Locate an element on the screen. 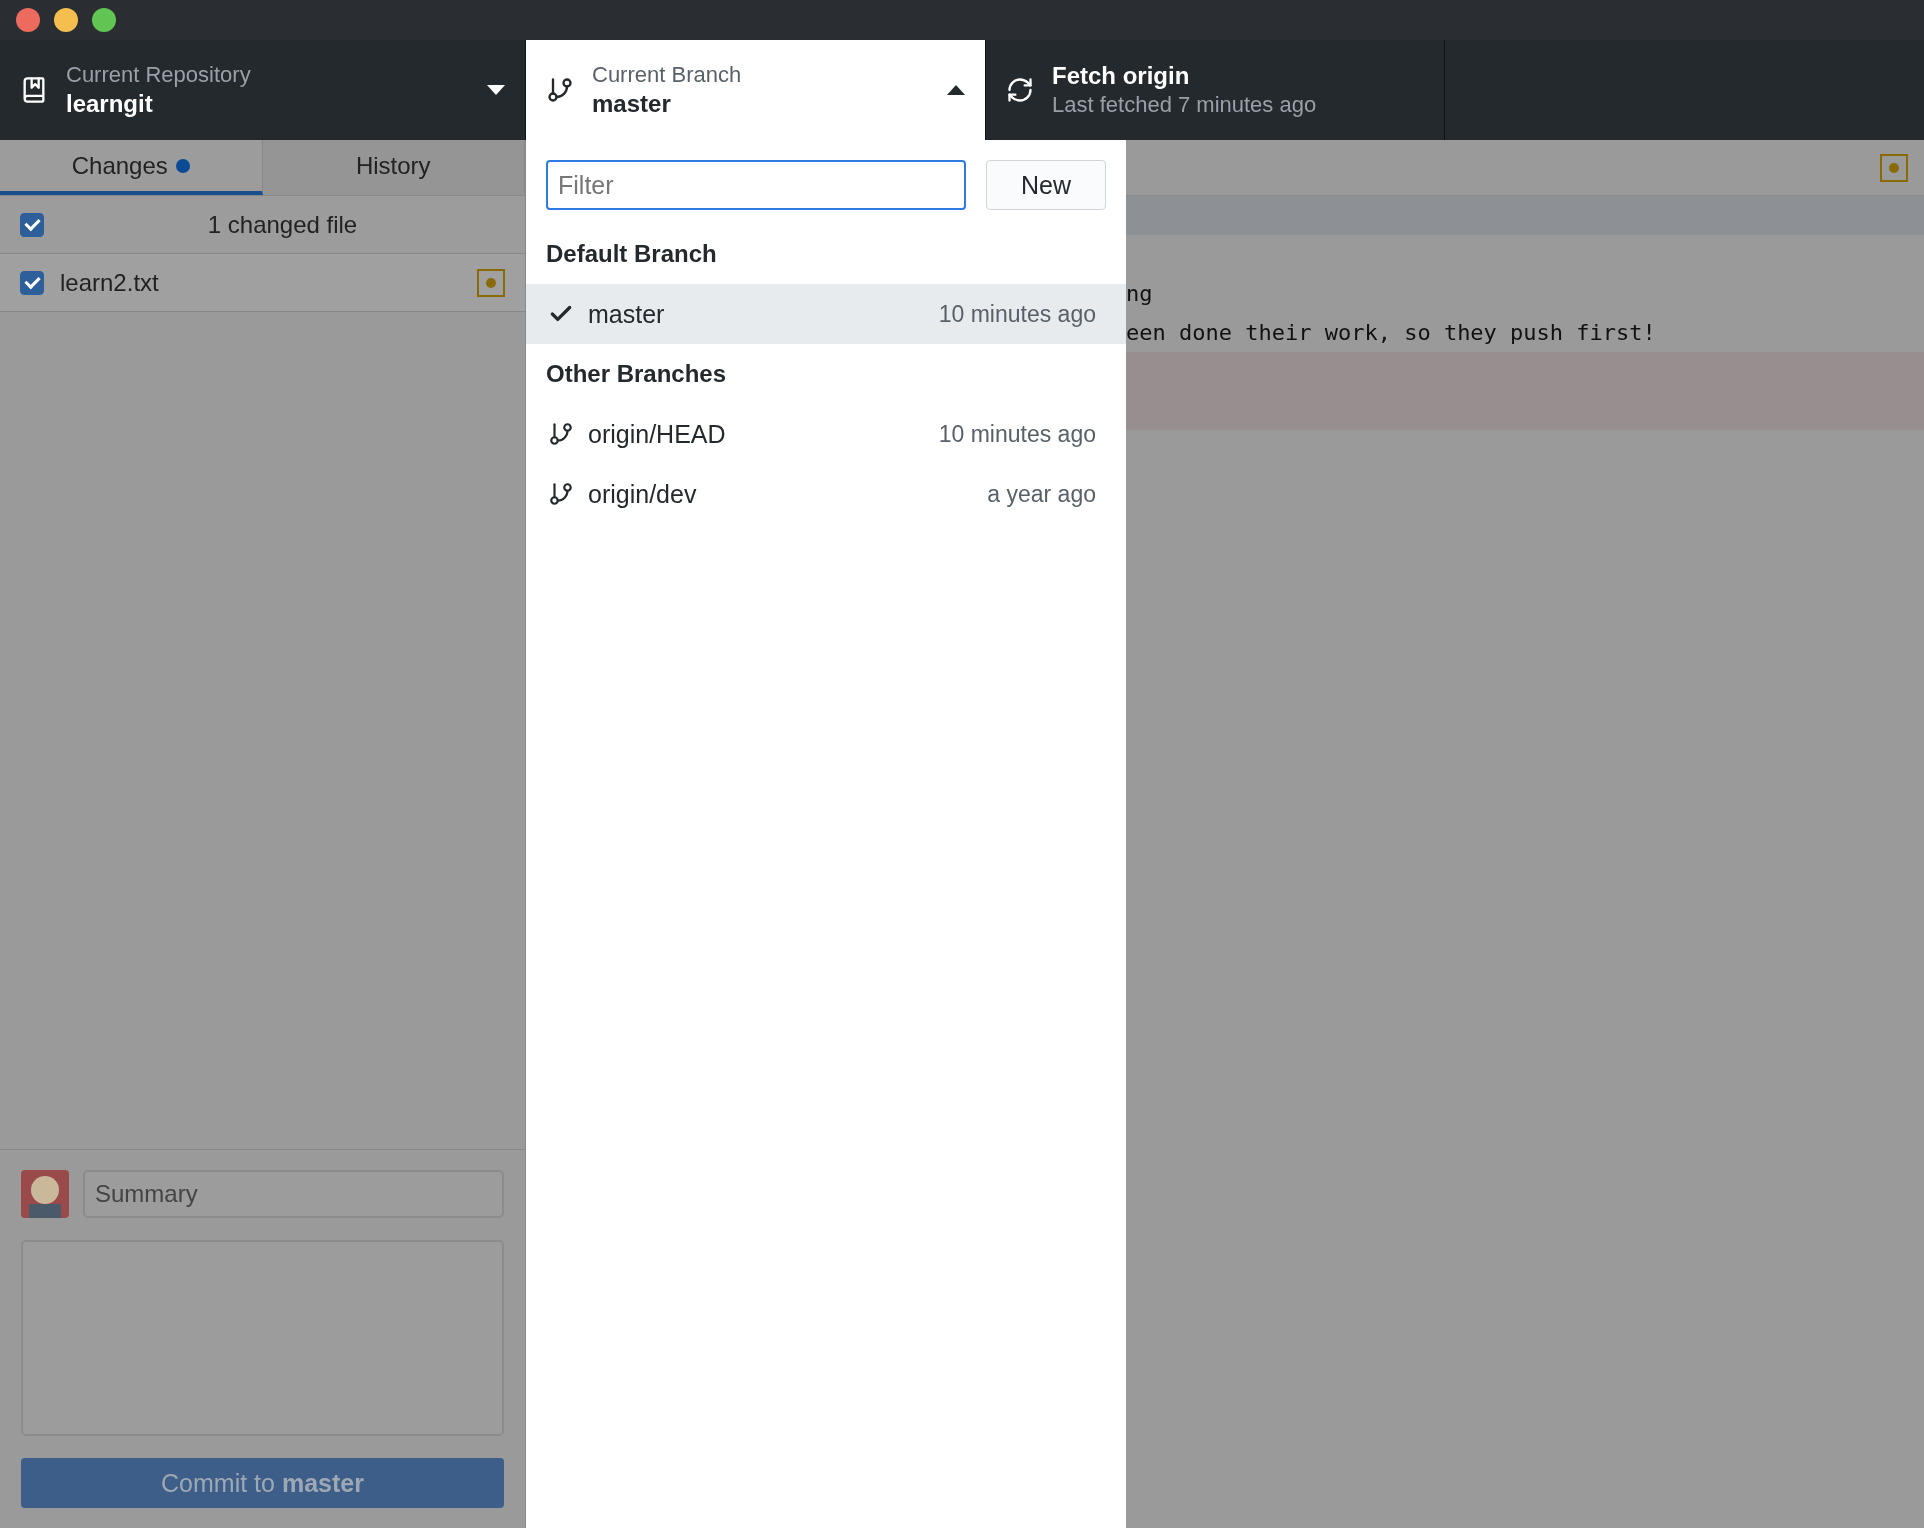  file-name: learn2.txt is located at coordinates (109, 282).